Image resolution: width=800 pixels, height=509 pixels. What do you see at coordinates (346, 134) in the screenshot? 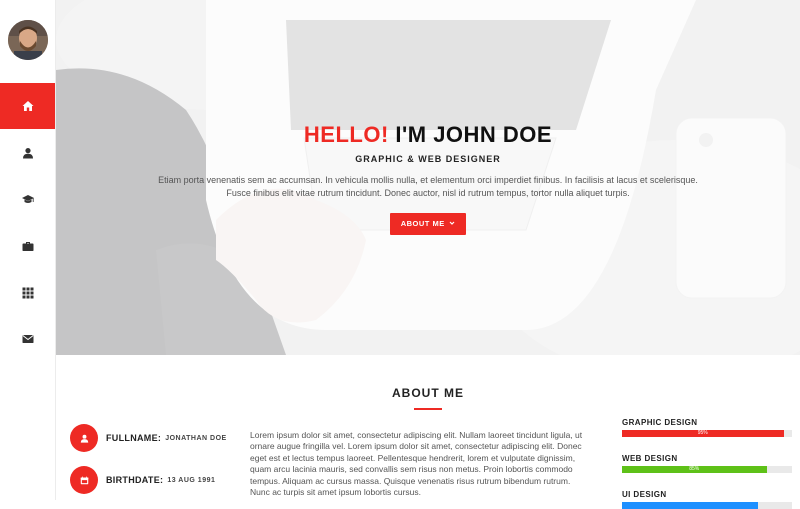
I see `hero-title-highlight: HELLO!` at bounding box center [346, 134].